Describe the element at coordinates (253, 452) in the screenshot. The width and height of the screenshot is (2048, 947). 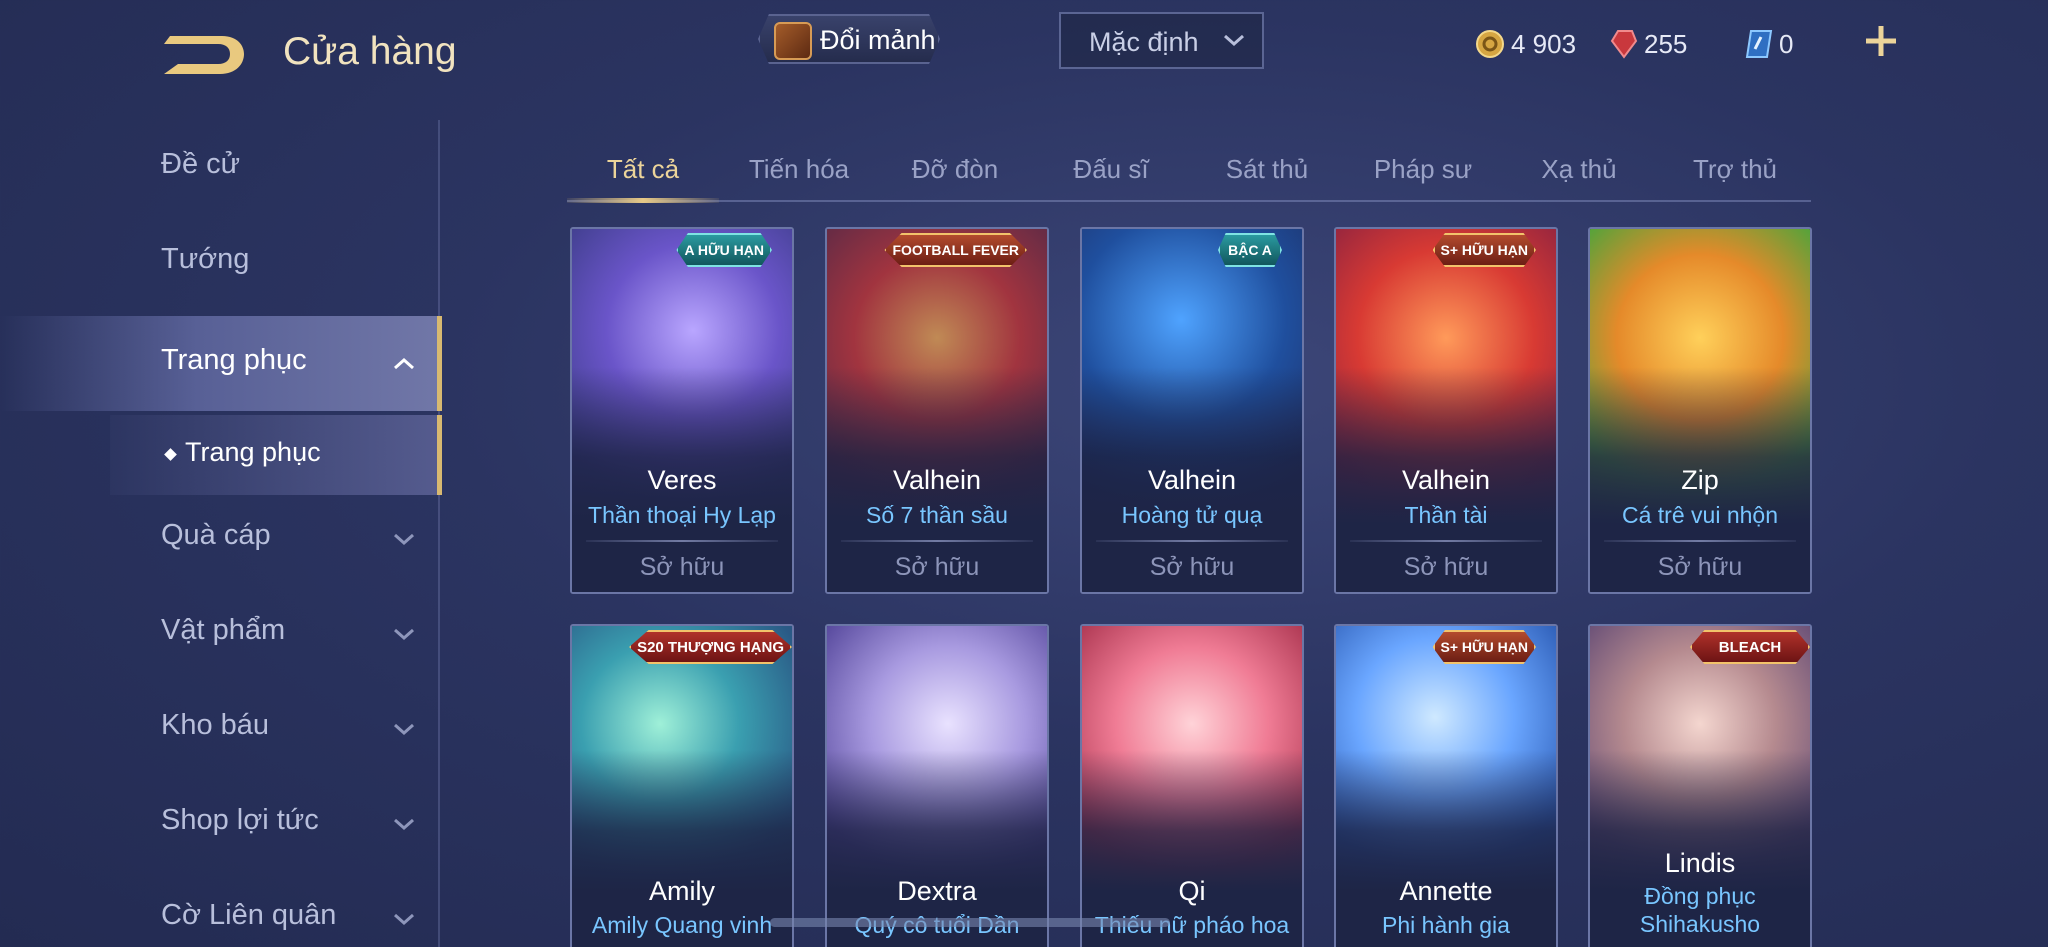
I see `sidebar-subitem-label: Trang phục` at that location.